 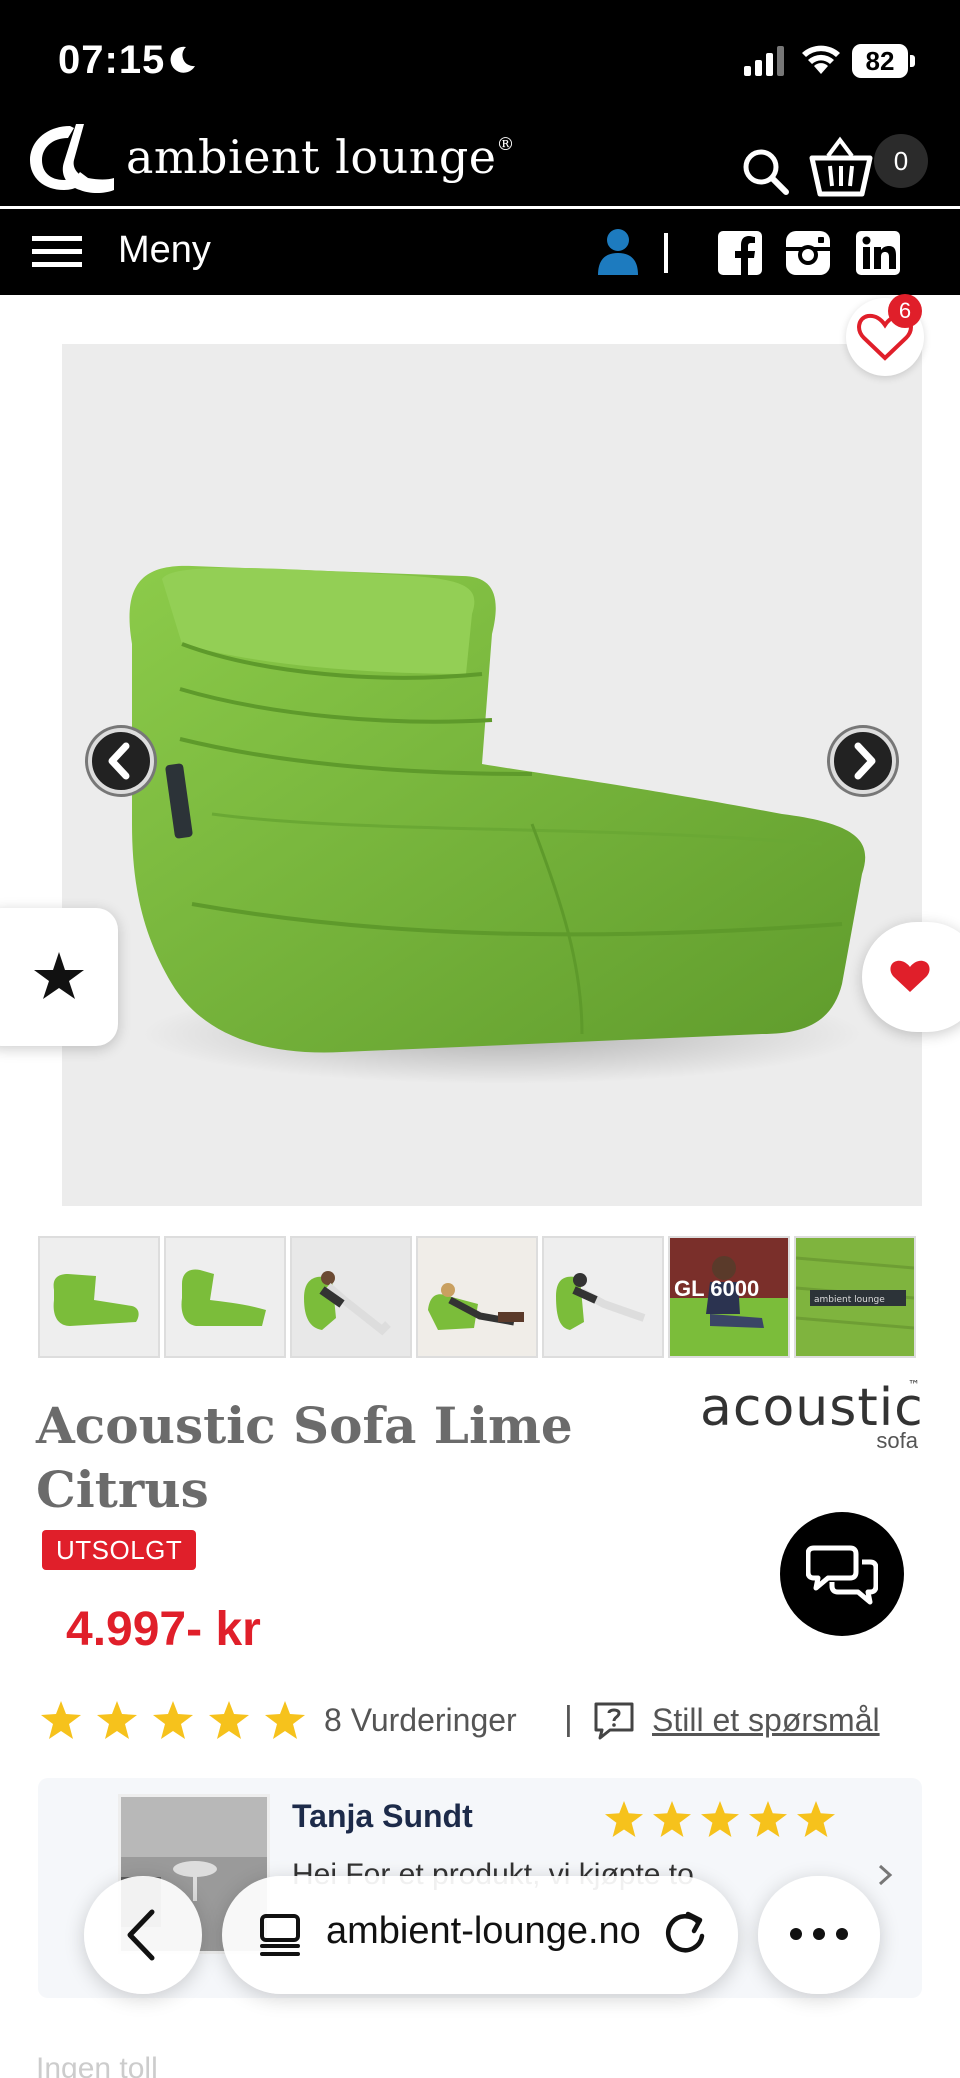 What do you see at coordinates (740, 253) in the screenshot?
I see `facebook-icon` at bounding box center [740, 253].